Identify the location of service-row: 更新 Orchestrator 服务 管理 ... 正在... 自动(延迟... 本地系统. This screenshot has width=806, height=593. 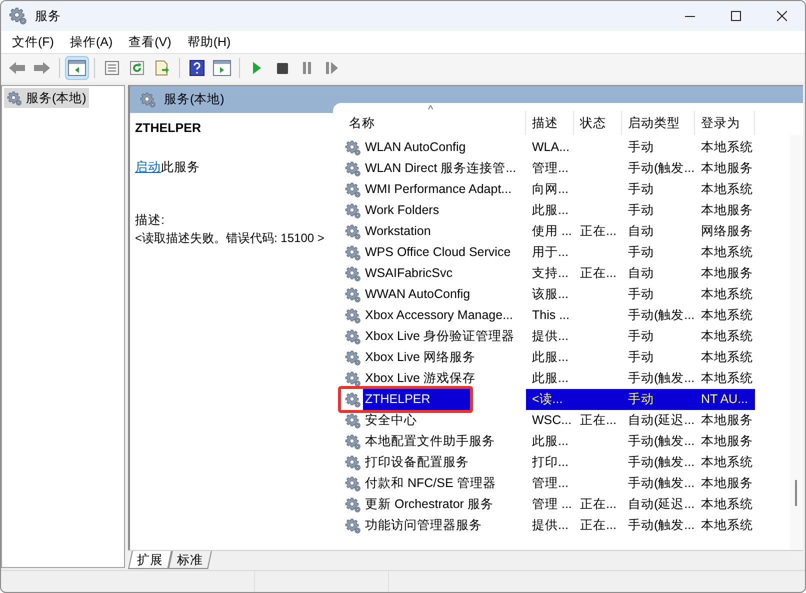
(549, 504).